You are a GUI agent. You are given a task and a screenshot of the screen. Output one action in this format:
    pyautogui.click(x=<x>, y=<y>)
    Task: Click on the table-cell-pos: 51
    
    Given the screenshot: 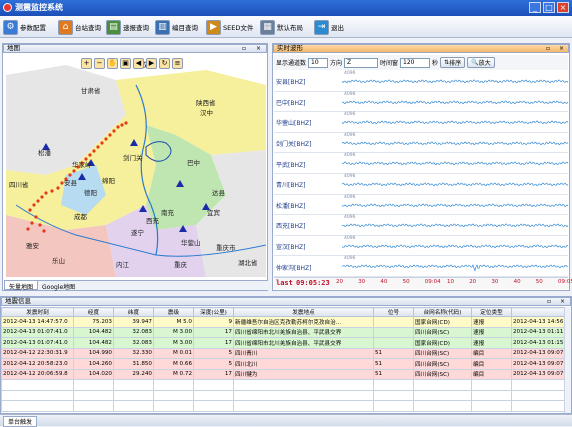 What is the action you would take?
    pyautogui.click(x=393, y=374)
    